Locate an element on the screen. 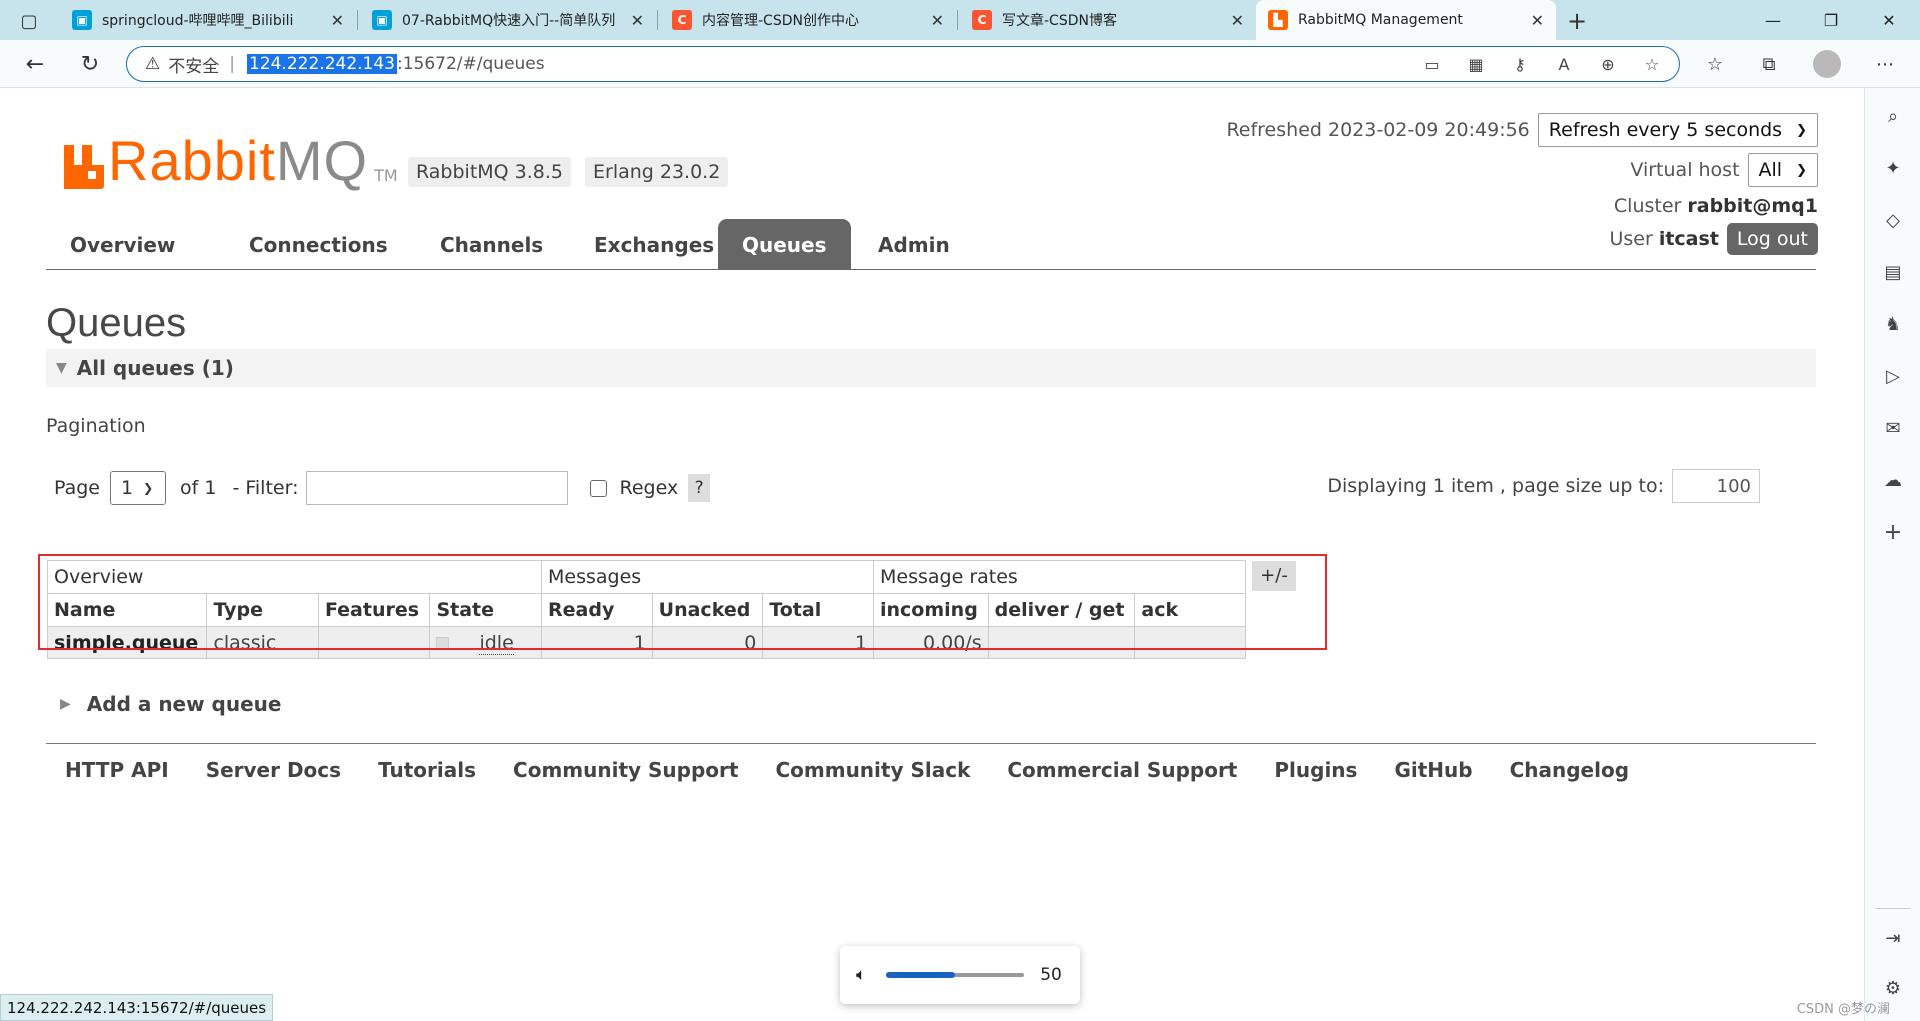 Image resolution: width=1920 pixels, height=1021 pixels. refresh-select: Refresh every 5 seconds ❯ is located at coordinates (1677, 130).